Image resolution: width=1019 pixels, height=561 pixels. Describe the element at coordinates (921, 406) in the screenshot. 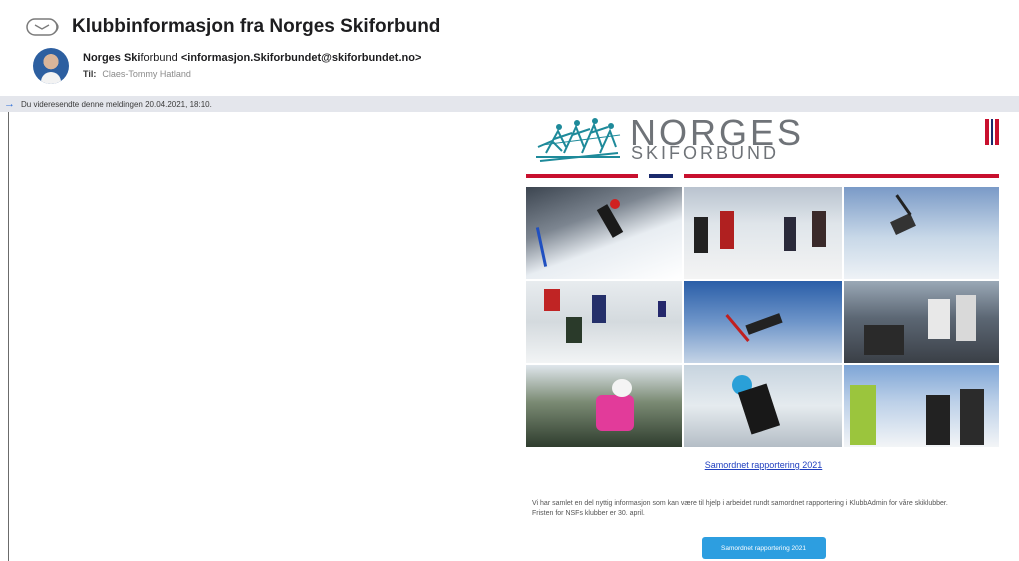

I see `photo-young-skiers` at that location.